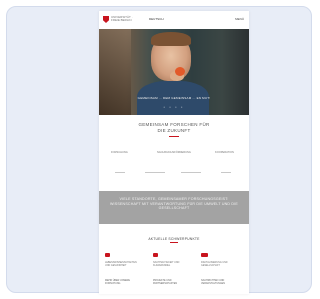  What do you see at coordinates (180, 71) in the screenshot?
I see `hero-apple` at bounding box center [180, 71].